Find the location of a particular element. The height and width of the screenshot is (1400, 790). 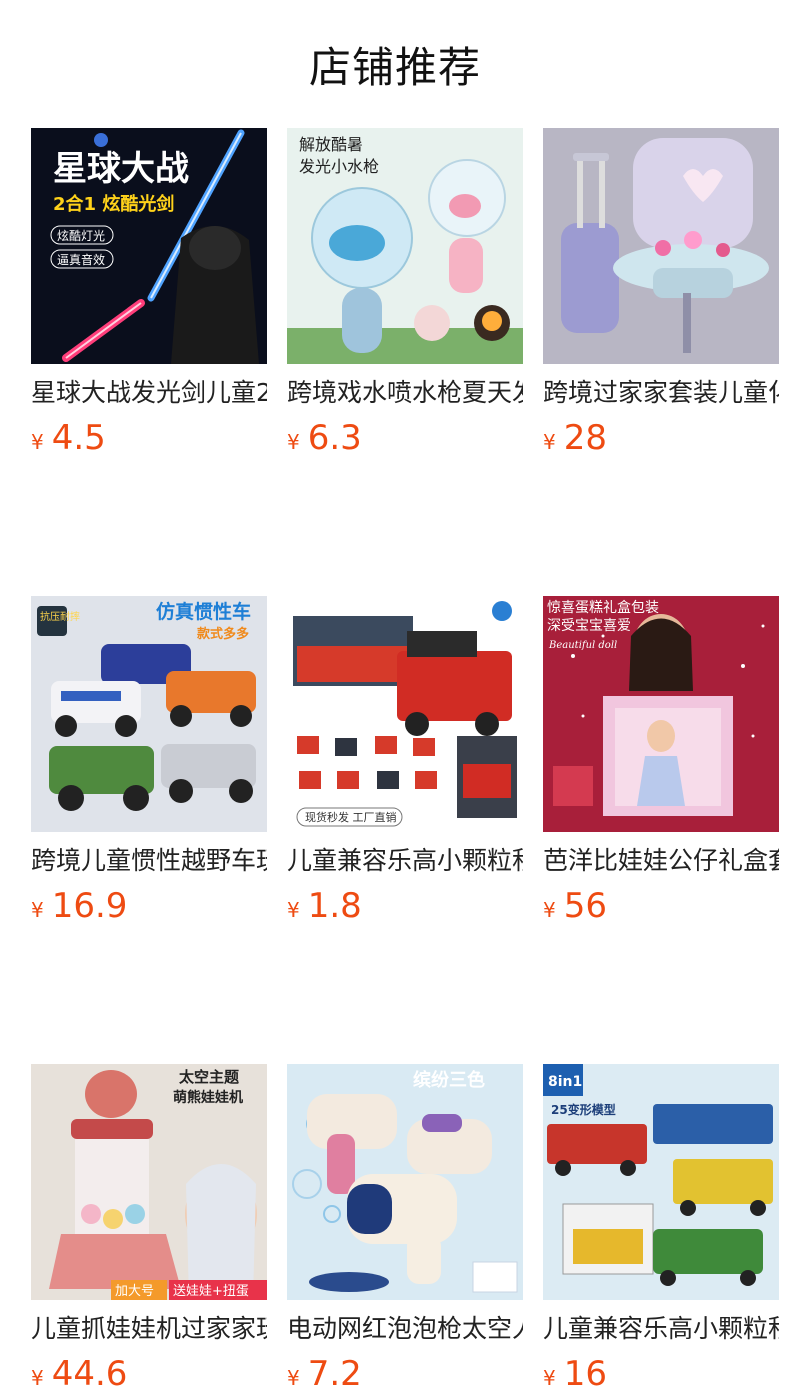

product-name: 跨境儿童惯性越野车玩具 is located at coordinates (149, 861).